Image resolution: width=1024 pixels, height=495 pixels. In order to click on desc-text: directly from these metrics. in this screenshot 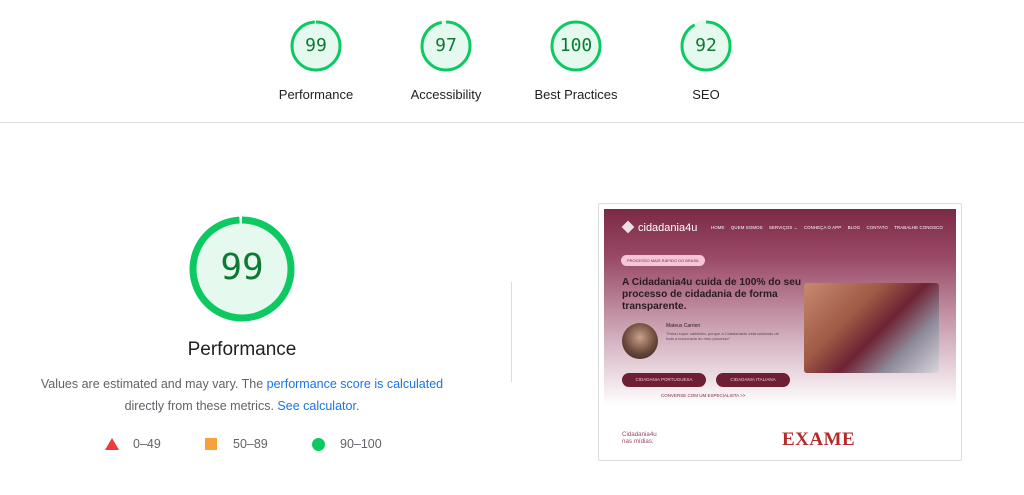, I will do `click(201, 406)`.